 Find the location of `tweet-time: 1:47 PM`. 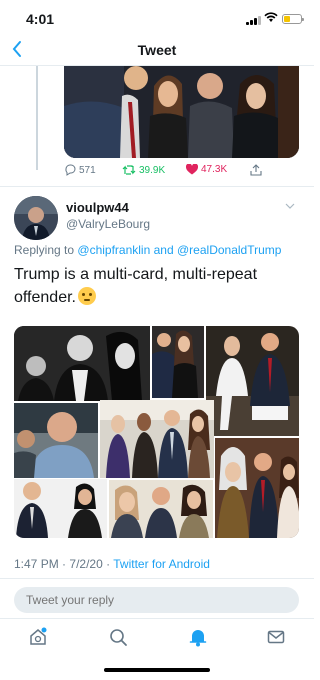

tweet-time: 1:47 PM is located at coordinates (36, 564).